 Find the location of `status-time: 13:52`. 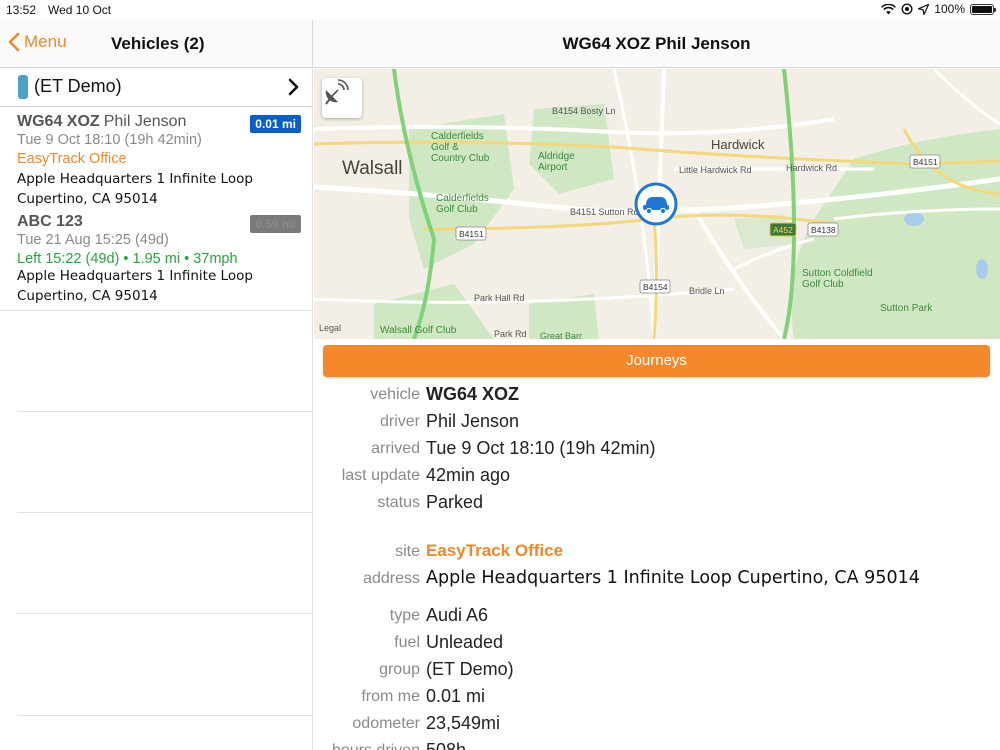

status-time: 13:52 is located at coordinates (21, 10).